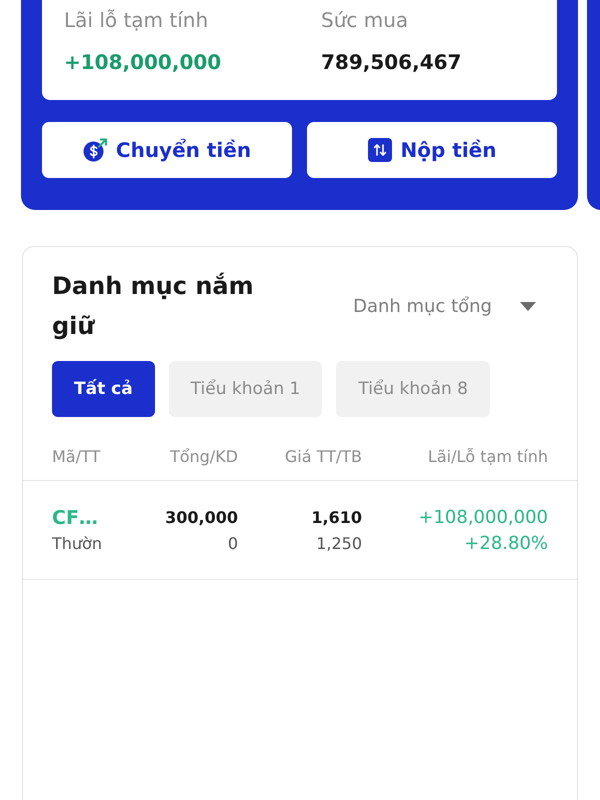  What do you see at coordinates (143, 62) in the screenshot?
I see `summary-value: +108,000,000` at bounding box center [143, 62].